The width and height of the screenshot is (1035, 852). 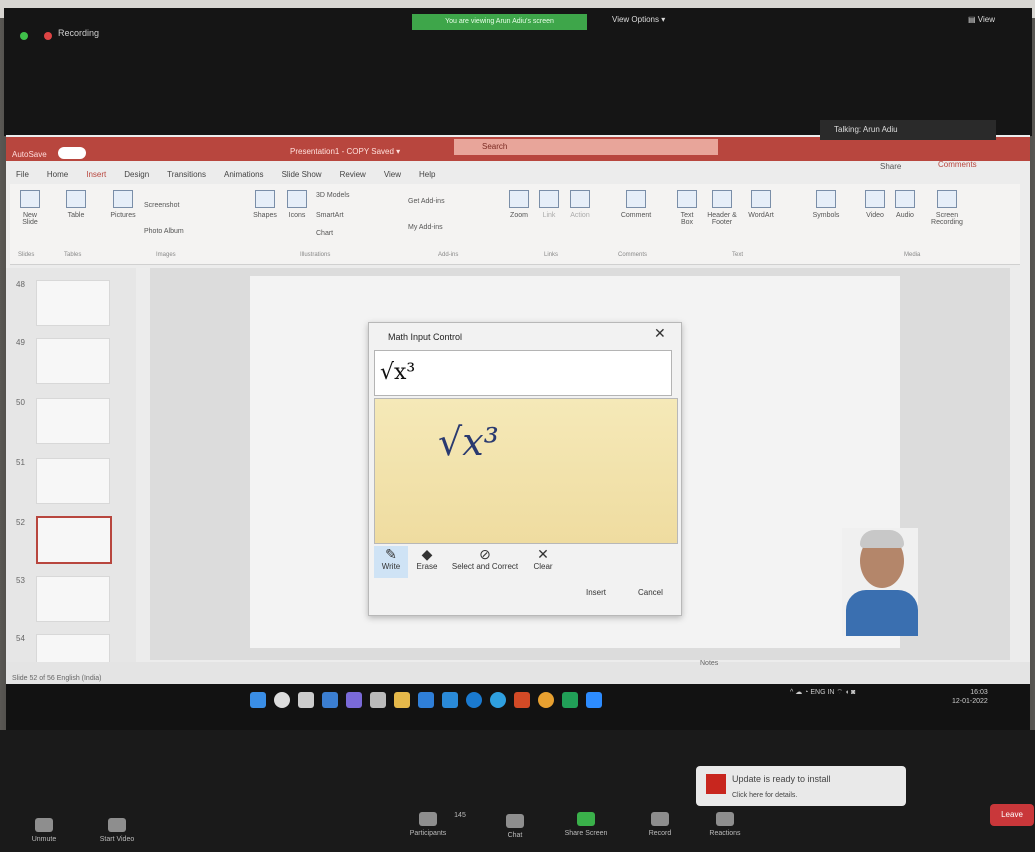 What do you see at coordinates (722, 219) in the screenshot?
I see `header-footer-label: Header & Footer` at bounding box center [722, 219].